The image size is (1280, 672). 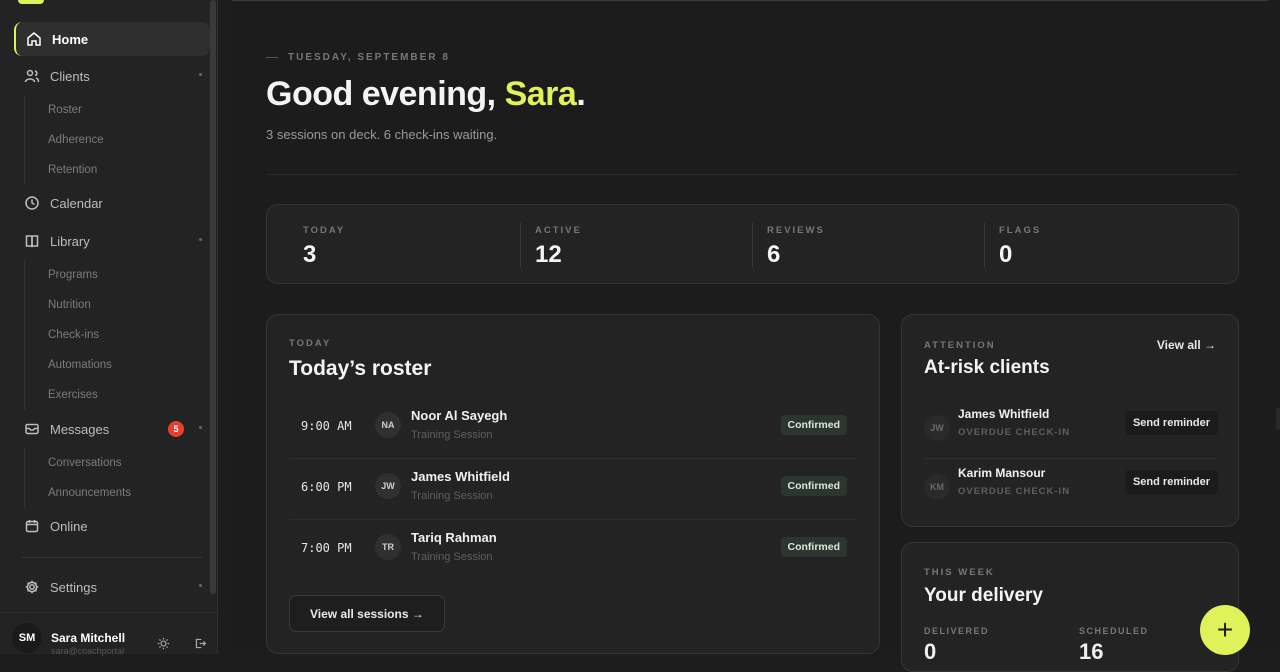 What do you see at coordinates (1186, 345) in the screenshot?
I see `view-all-link: View all →` at bounding box center [1186, 345].